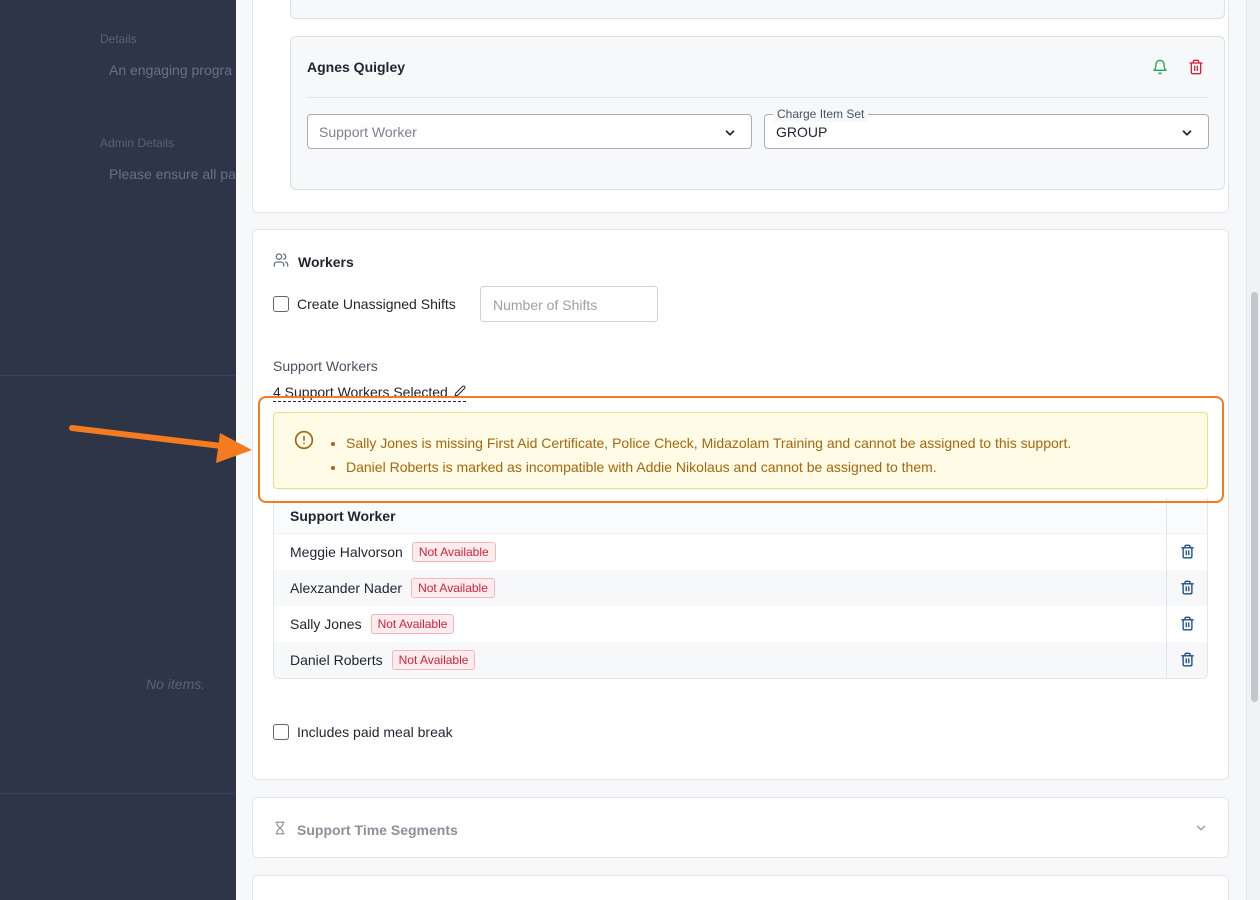 The height and width of the screenshot is (900, 1260). I want to click on alert-circle-icon, so click(304, 442).